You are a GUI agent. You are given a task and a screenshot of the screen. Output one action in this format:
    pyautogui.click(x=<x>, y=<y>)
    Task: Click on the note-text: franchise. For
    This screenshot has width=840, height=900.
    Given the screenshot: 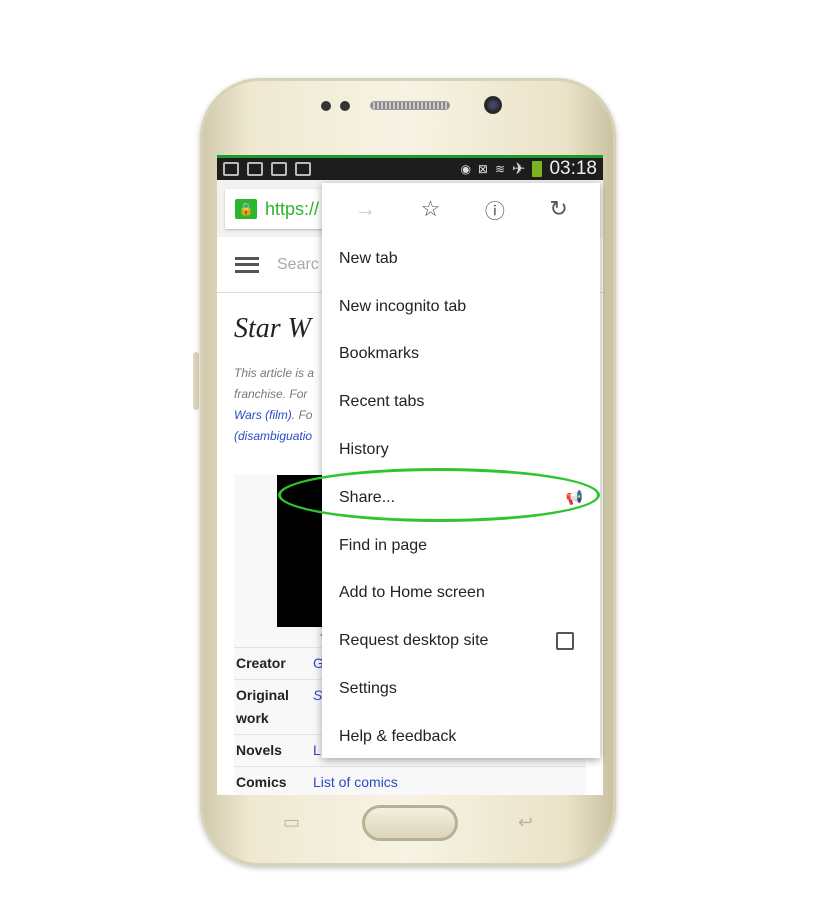 What is the action you would take?
    pyautogui.click(x=271, y=394)
    